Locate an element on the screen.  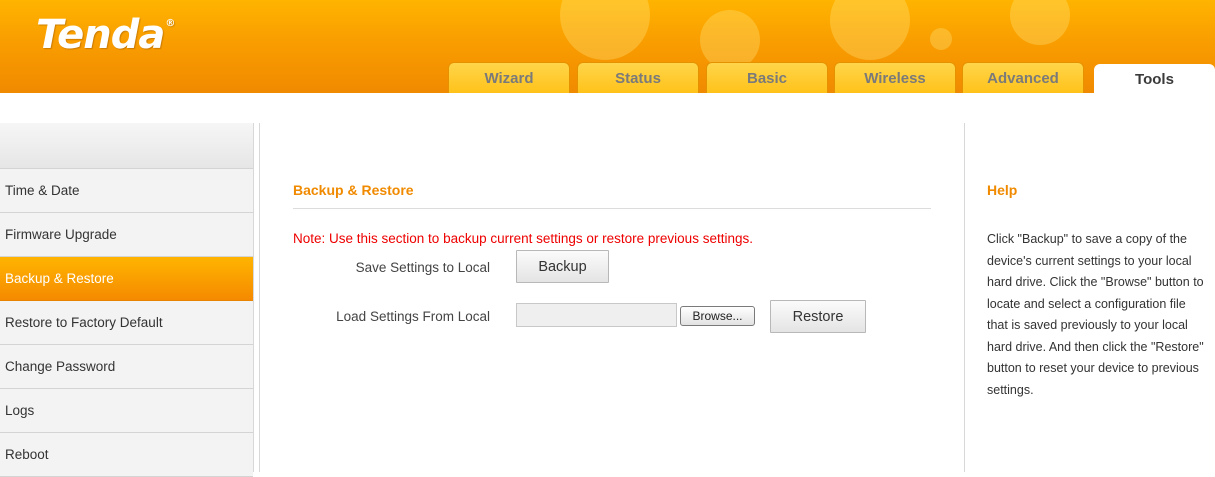
tenda-logo: Tenda® is located at coordinates (105, 35).